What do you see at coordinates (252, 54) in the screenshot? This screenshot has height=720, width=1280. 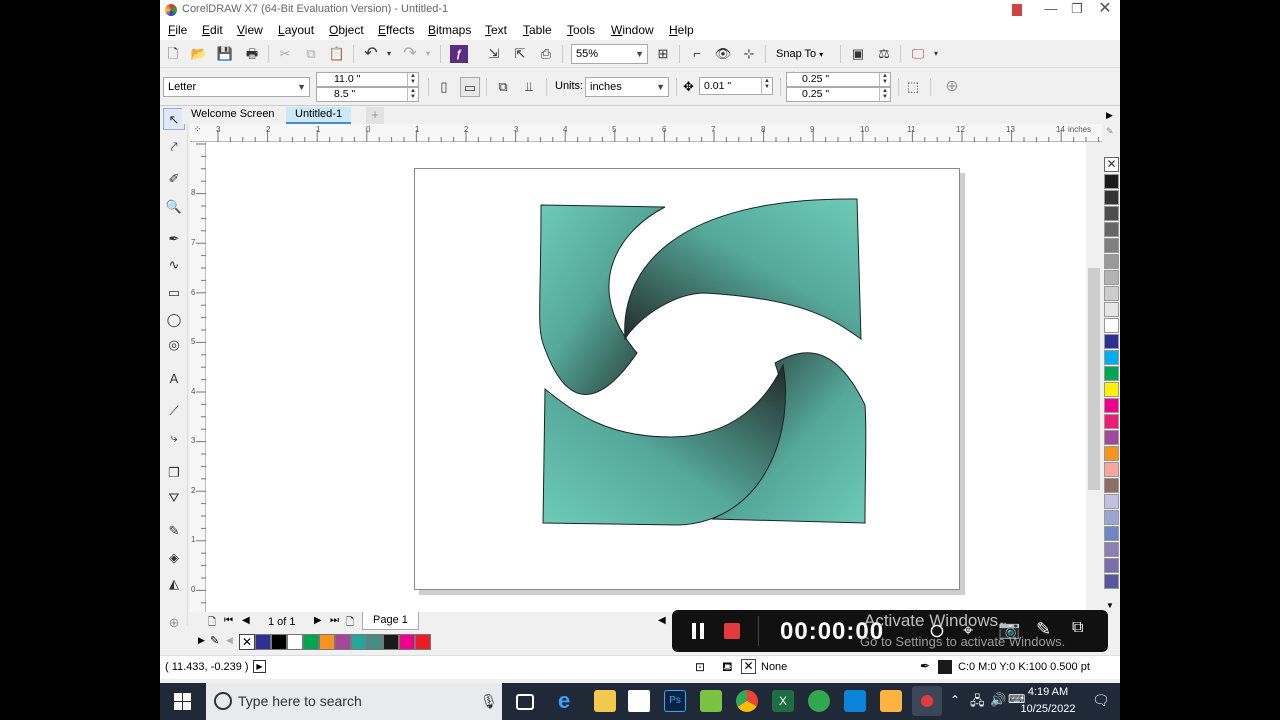 I see `print-icon: 🖶` at bounding box center [252, 54].